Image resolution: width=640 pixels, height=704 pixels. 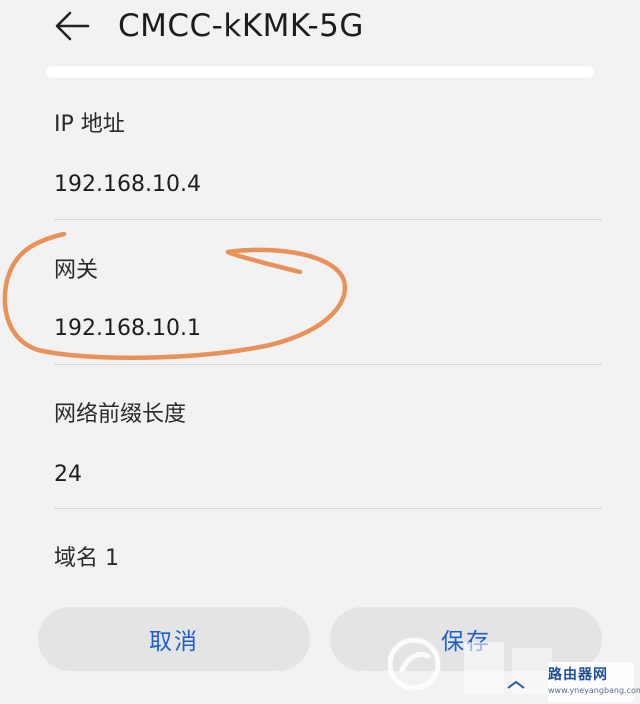 I want to click on domain-1-label: 域名 1, so click(x=86, y=558).